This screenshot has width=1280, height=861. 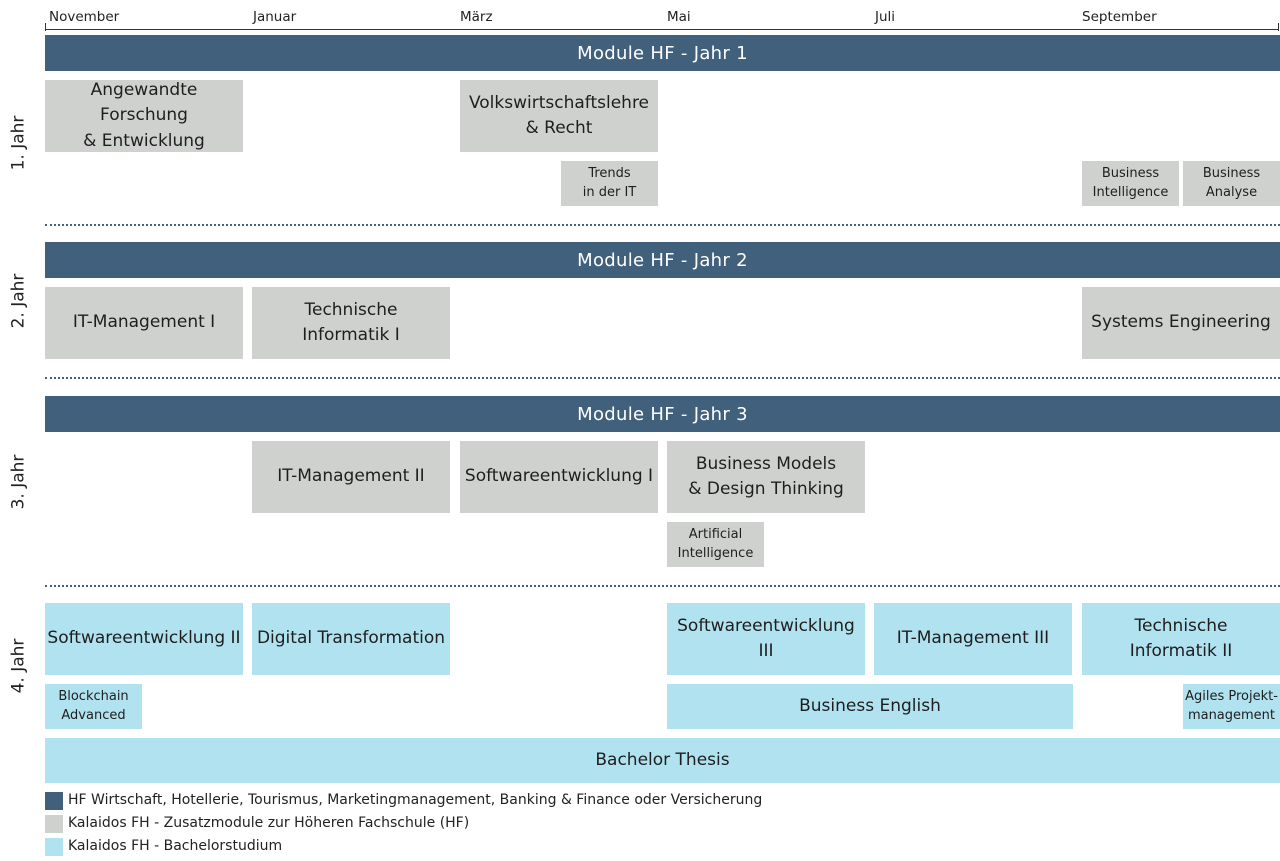 What do you see at coordinates (766, 639) in the screenshot?
I see `module-softwareentwicklung-3: Softwareentwicklung III` at bounding box center [766, 639].